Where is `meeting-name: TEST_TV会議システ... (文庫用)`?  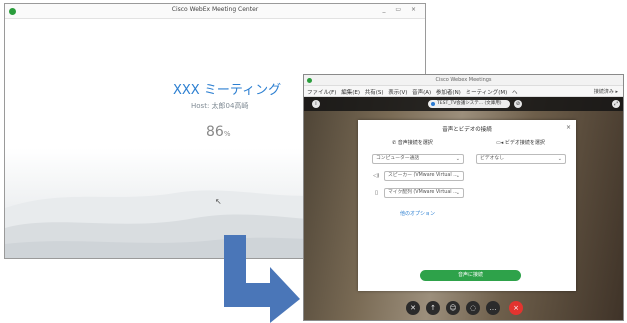 meeting-name: TEST_TV会議システ... (文庫用) is located at coordinates (469, 103).